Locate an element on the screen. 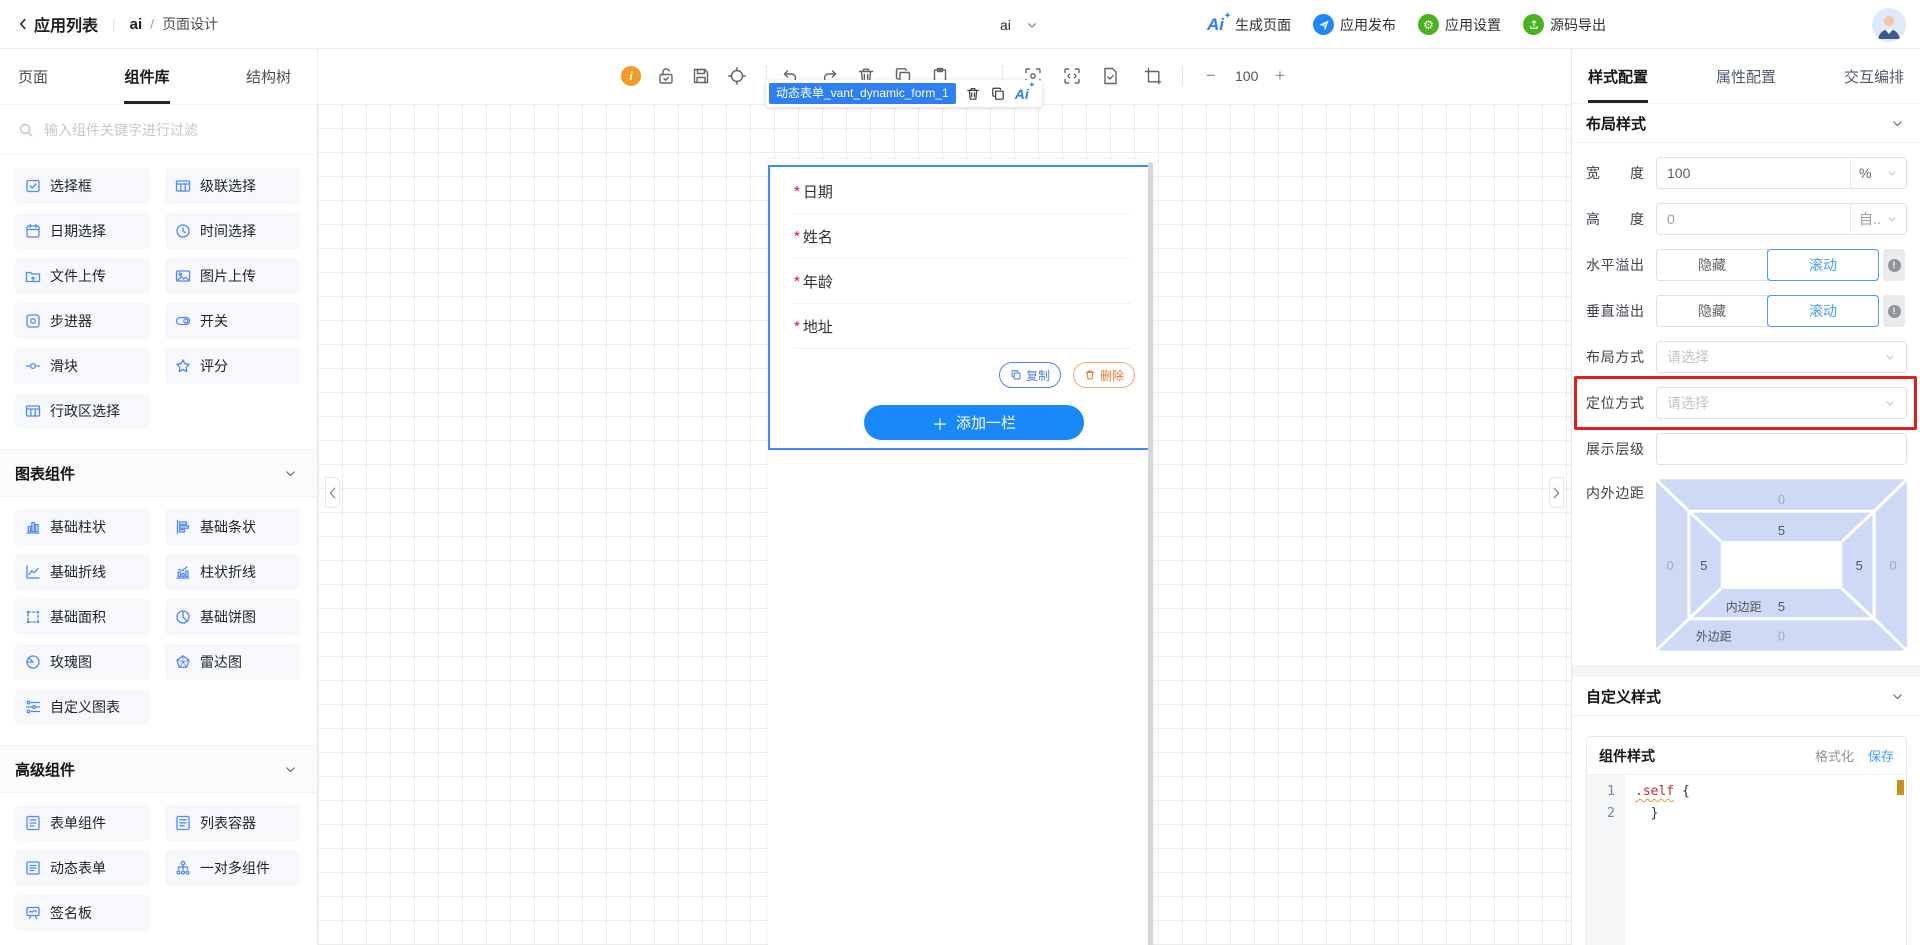  svg-text: 内边距 is located at coordinates (1744, 607).